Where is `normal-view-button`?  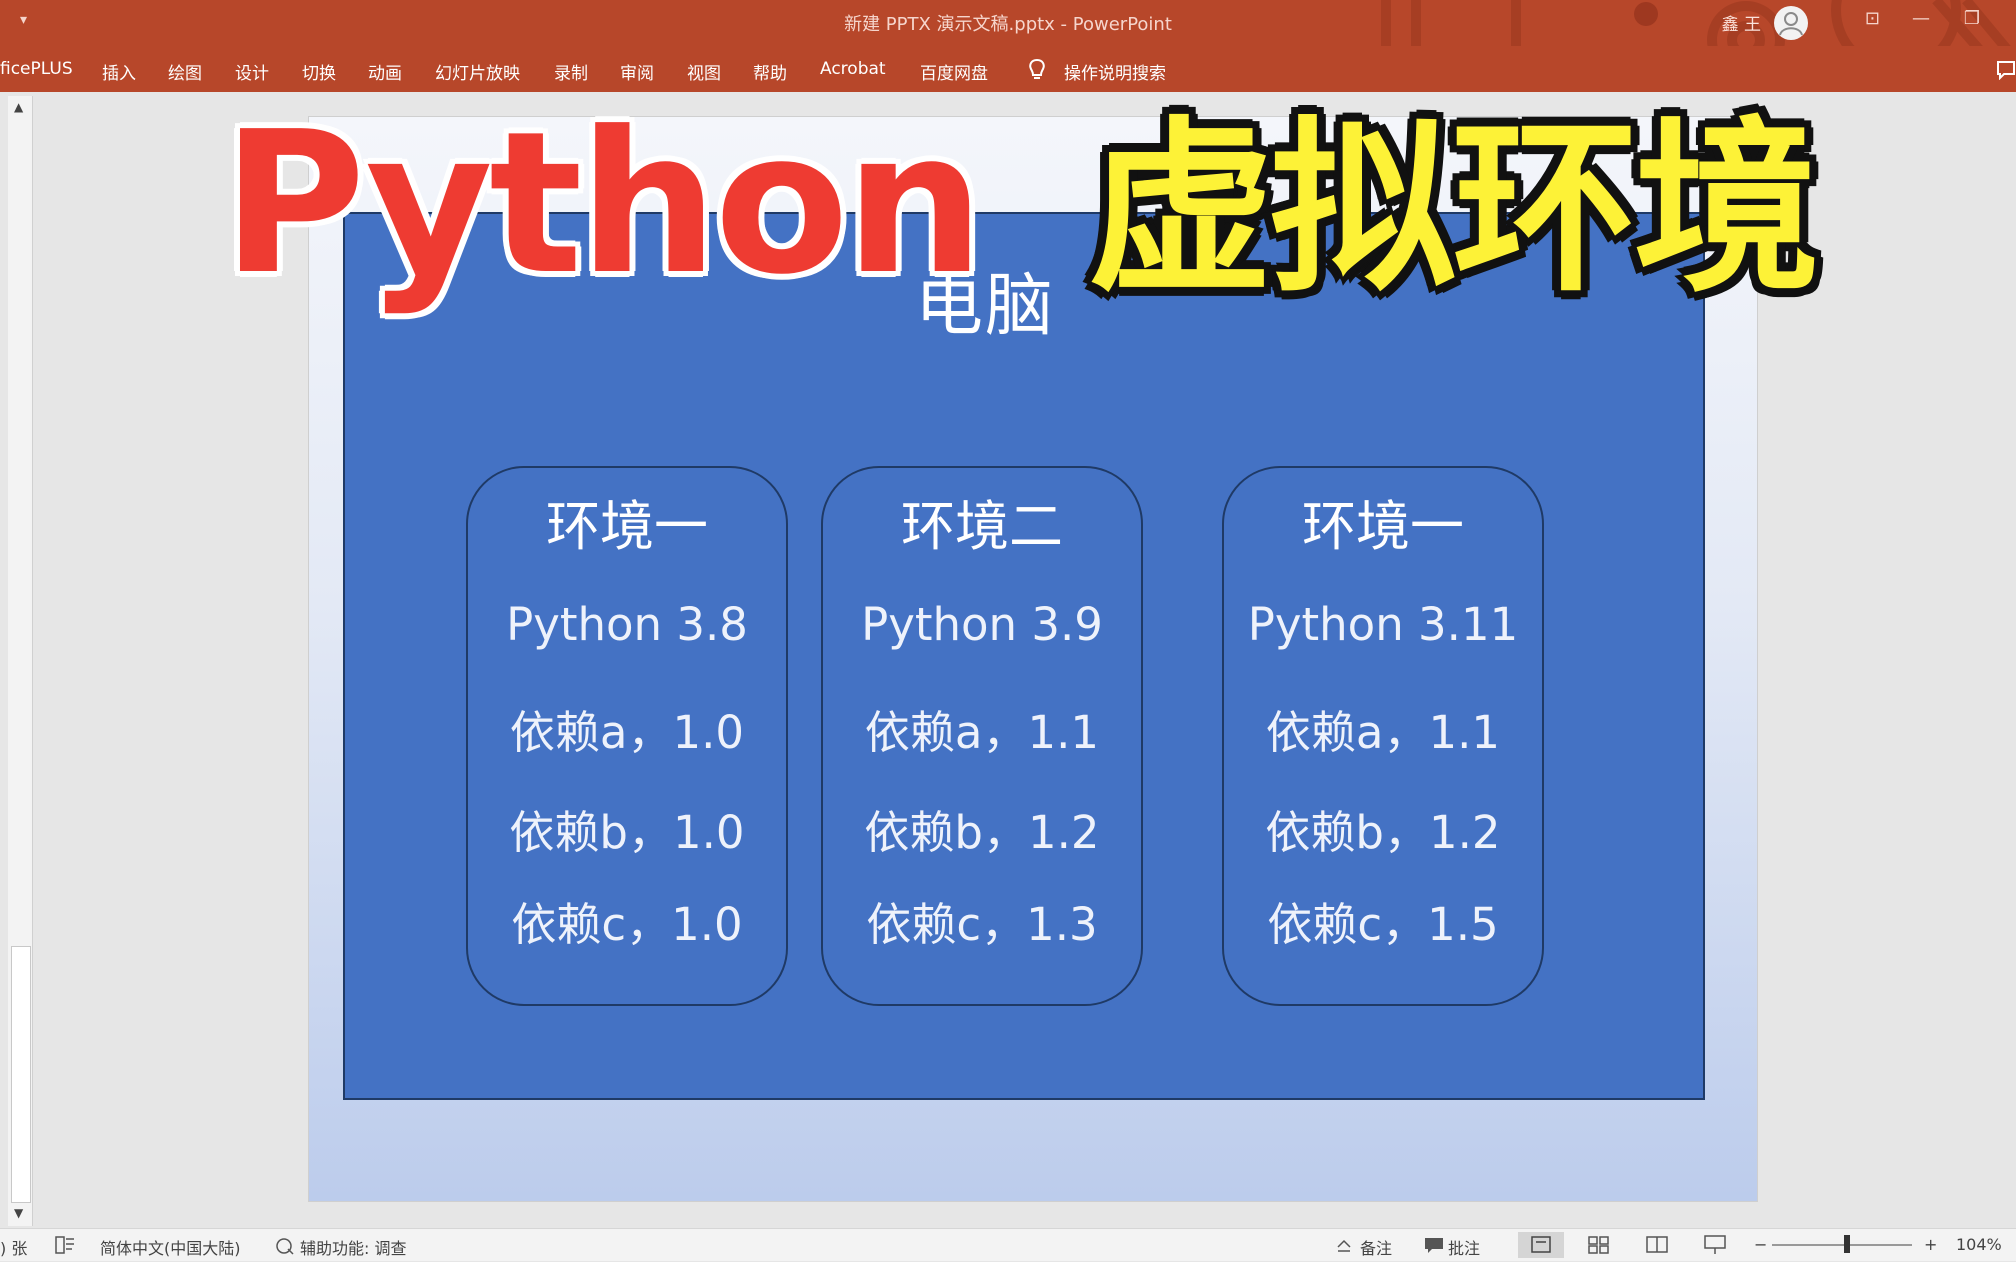
normal-view-button is located at coordinates (1541, 1245).